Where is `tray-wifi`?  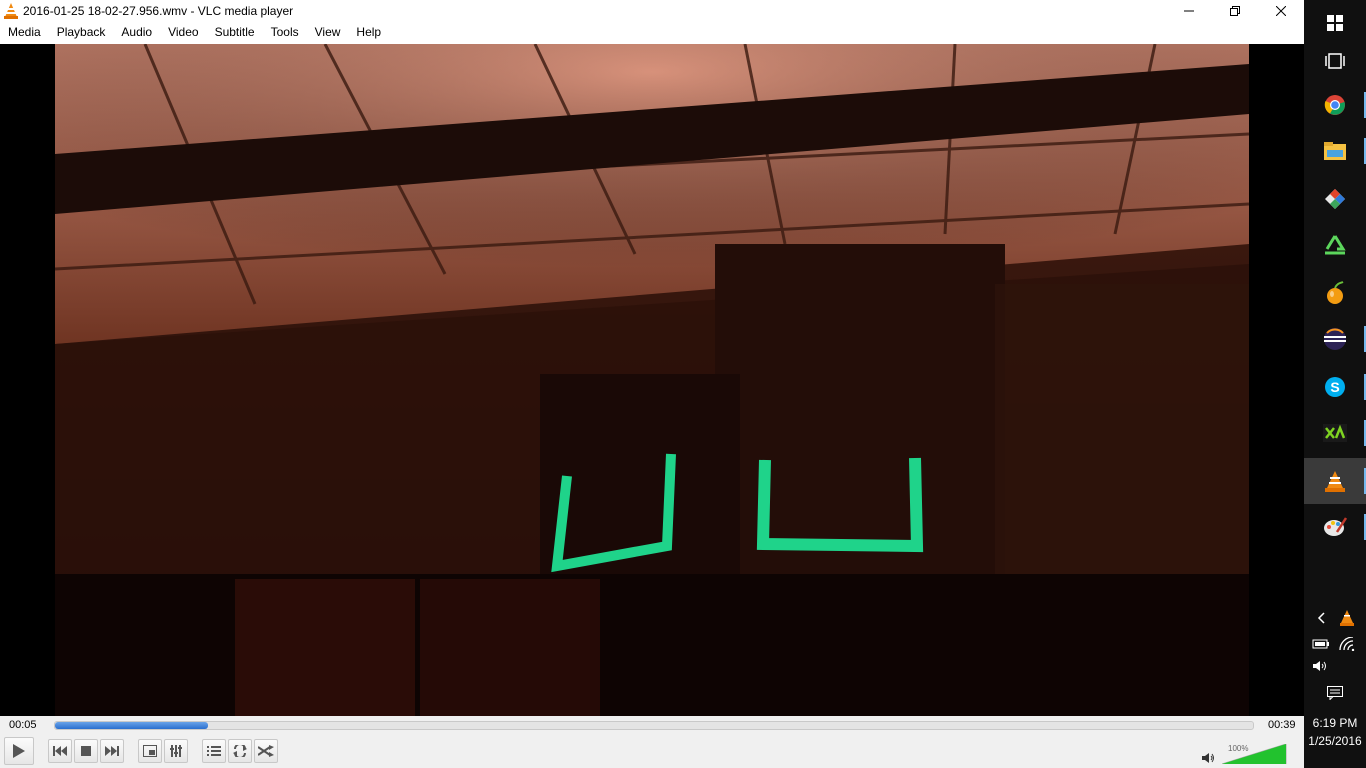 tray-wifi is located at coordinates (1347, 644).